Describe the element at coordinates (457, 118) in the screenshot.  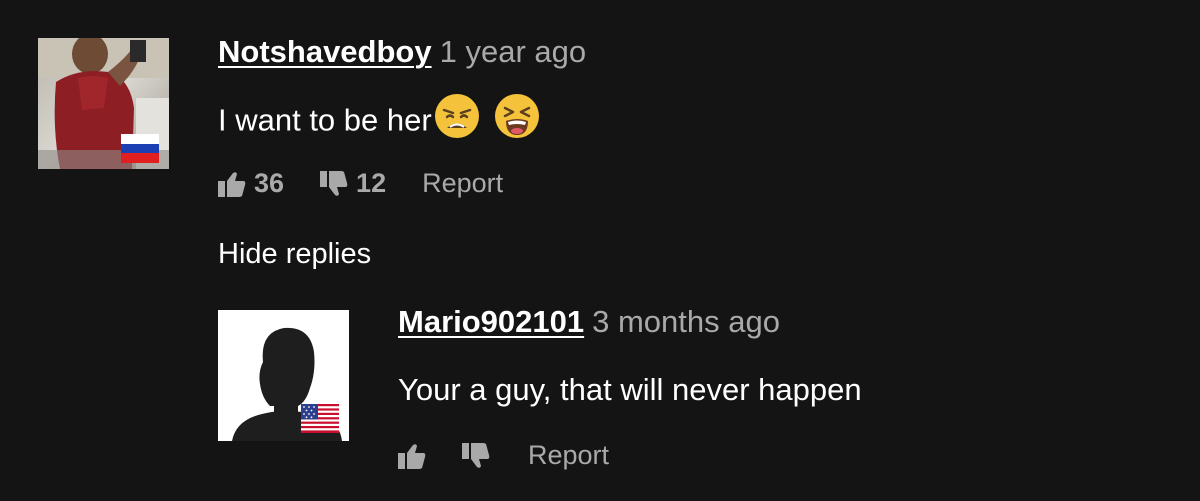
I see `weary-face-icon` at that location.